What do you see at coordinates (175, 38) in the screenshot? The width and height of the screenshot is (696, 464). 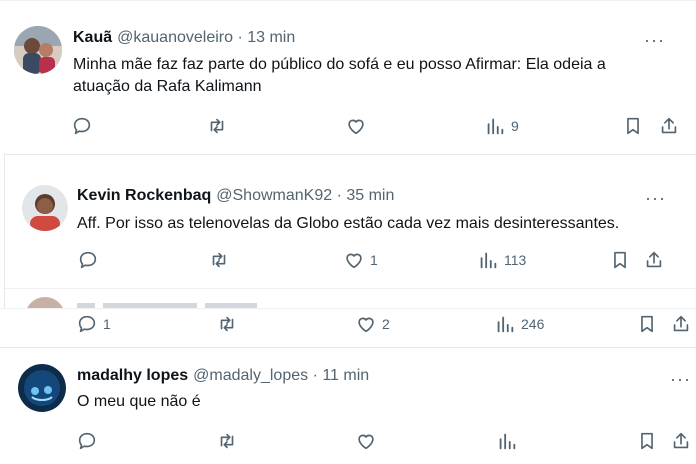 I see `author-handle: @kauanoveleiro` at bounding box center [175, 38].